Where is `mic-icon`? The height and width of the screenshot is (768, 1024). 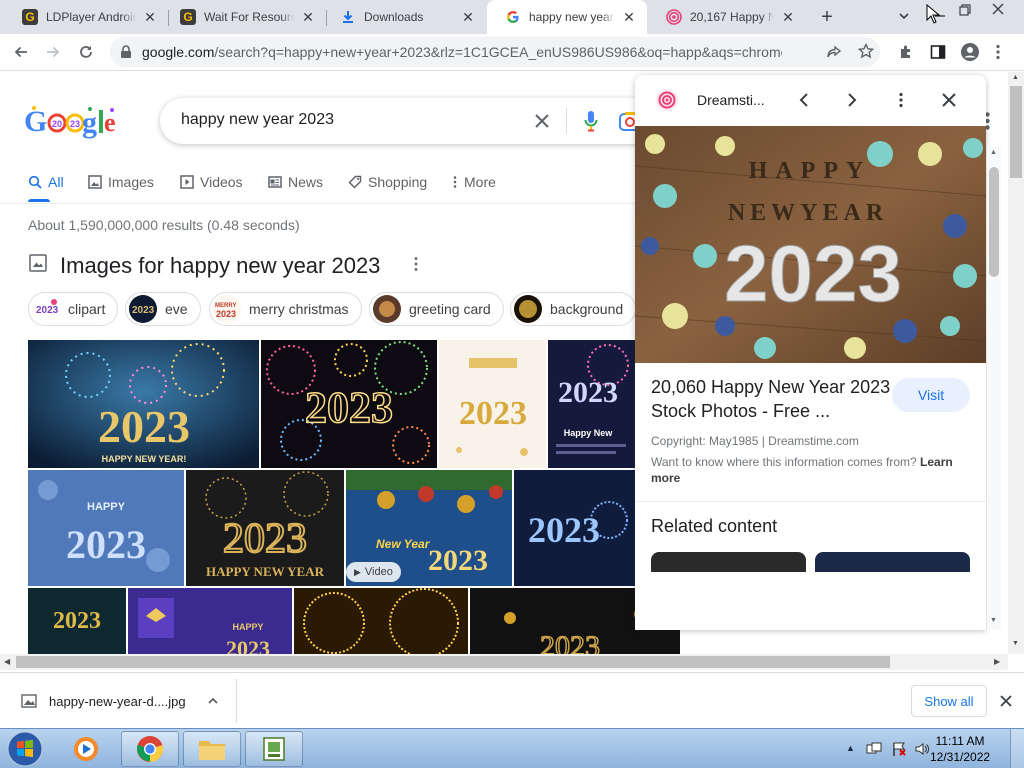
mic-icon is located at coordinates (591, 121).